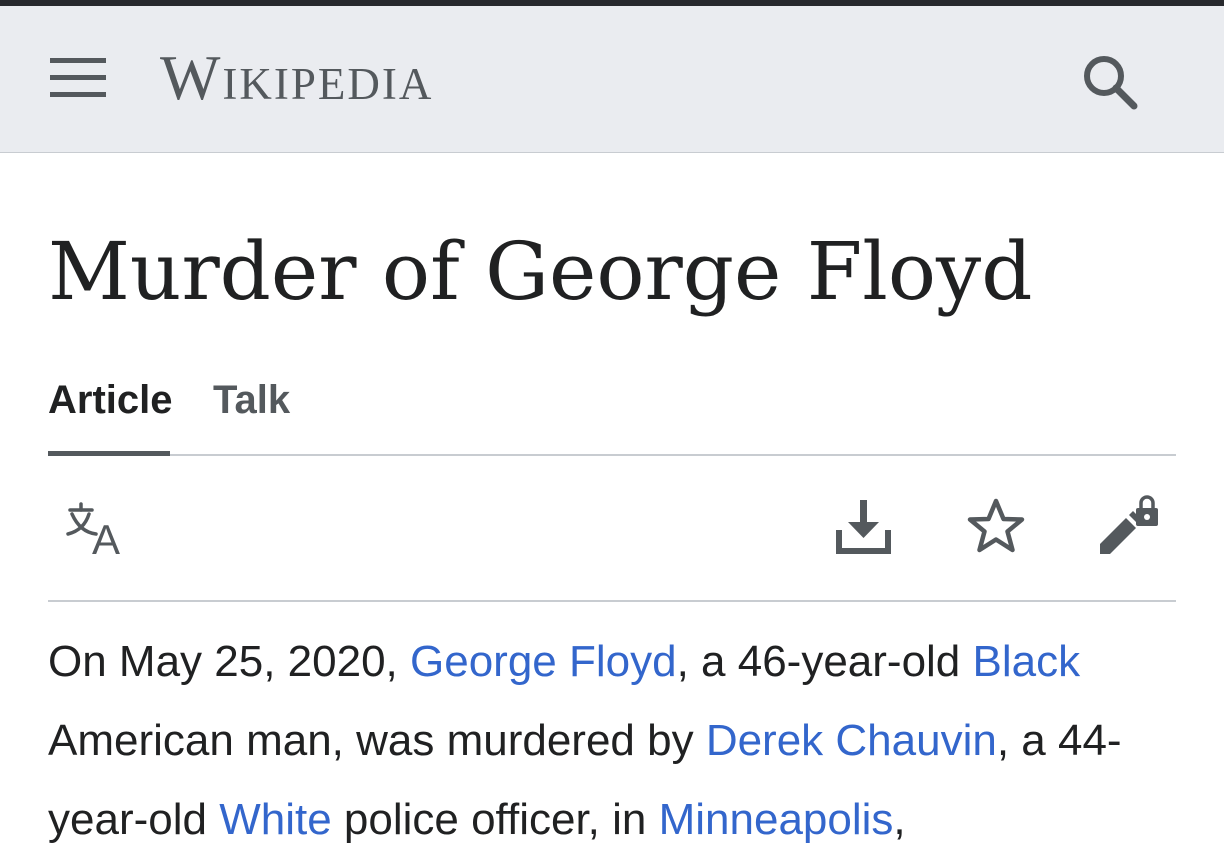 Image resolution: width=1224 pixels, height=868 pixels. Describe the element at coordinates (543, 661) in the screenshot. I see `link-george-floyd: George Floyd` at that location.